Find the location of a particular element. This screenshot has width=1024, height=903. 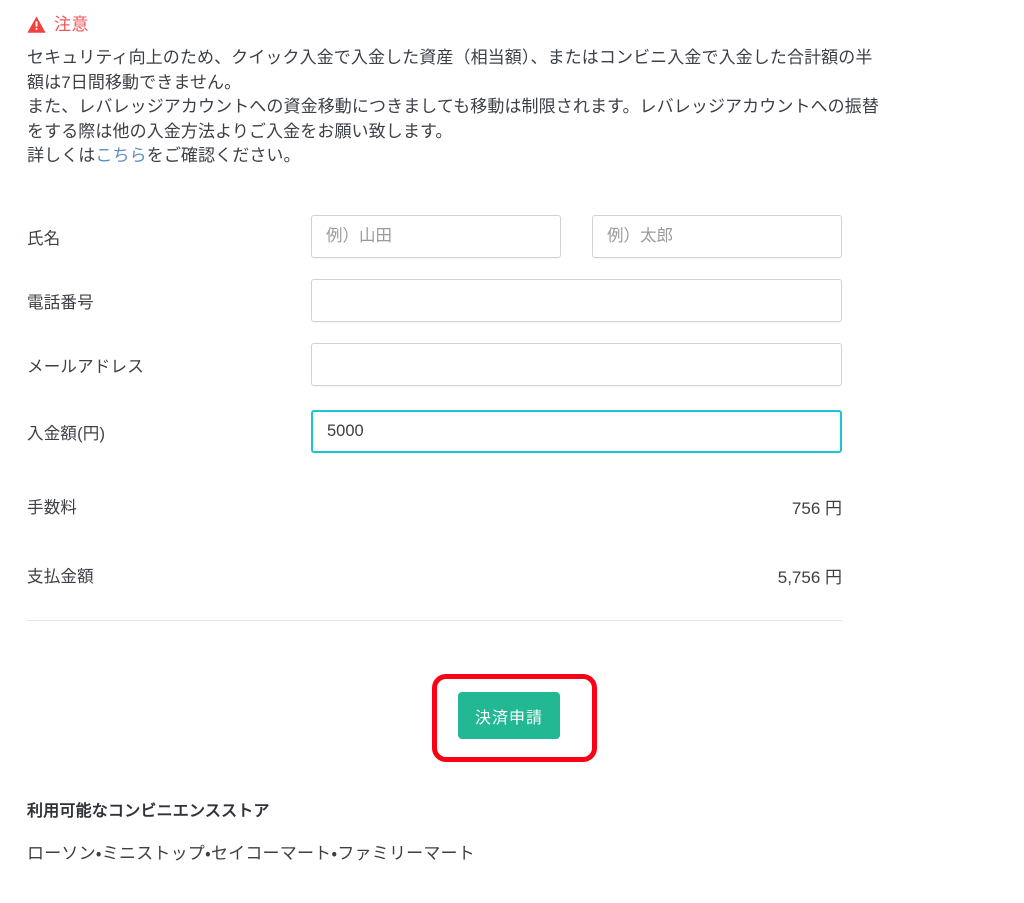

fee-value: 756 円 is located at coordinates (816, 508).